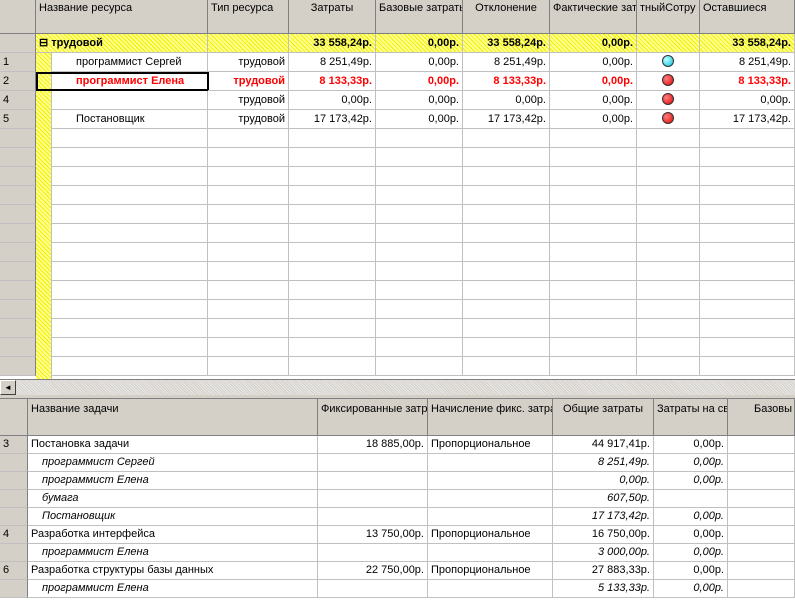 The image size is (795, 604). Describe the element at coordinates (603, 417) in the screenshot. I see `col-total-cost: Общие затраты` at that location.